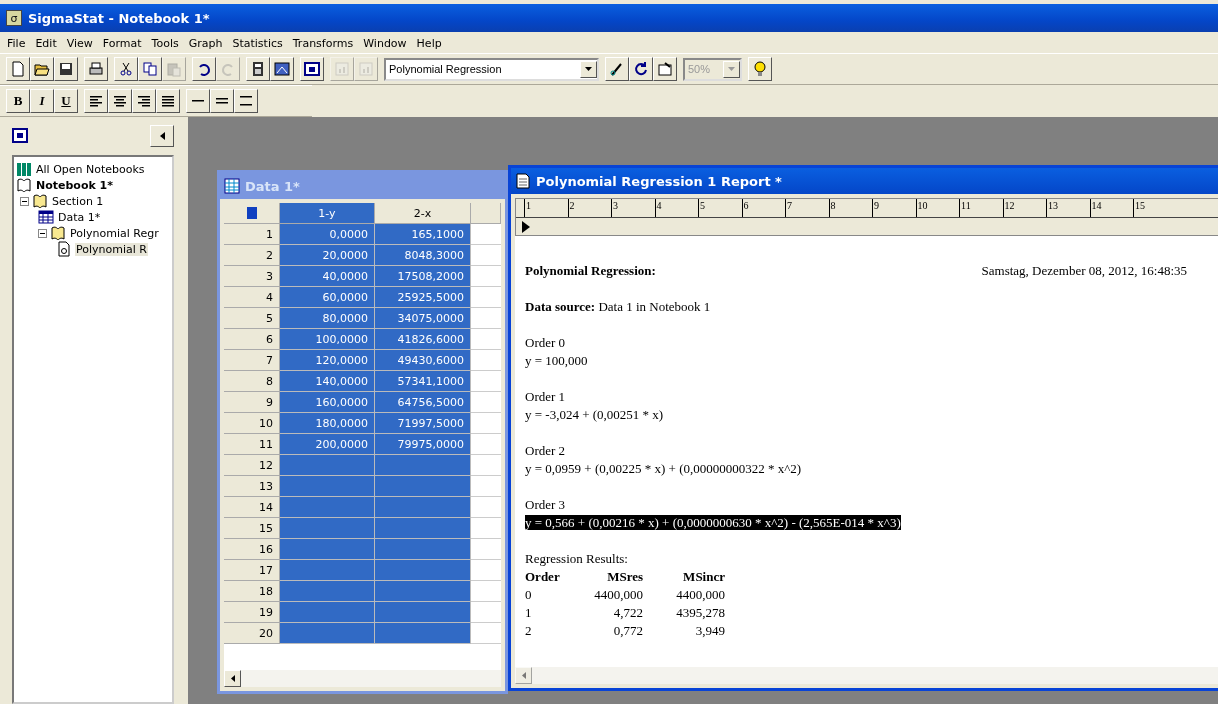 This screenshot has height=704, width=1218. I want to click on row-number: 7, so click(252, 360).